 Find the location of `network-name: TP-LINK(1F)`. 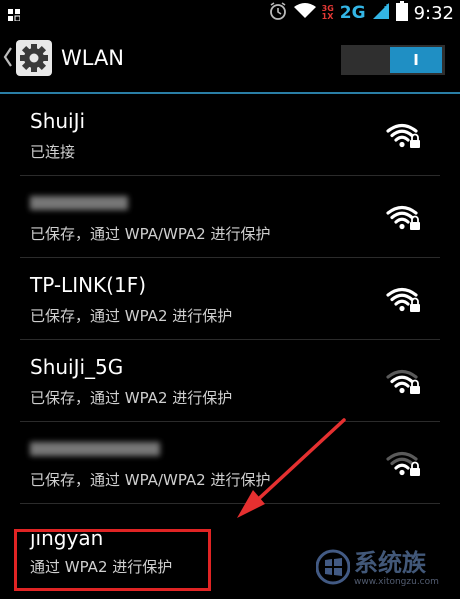

network-name: TP-LINK(1F) is located at coordinates (88, 285).